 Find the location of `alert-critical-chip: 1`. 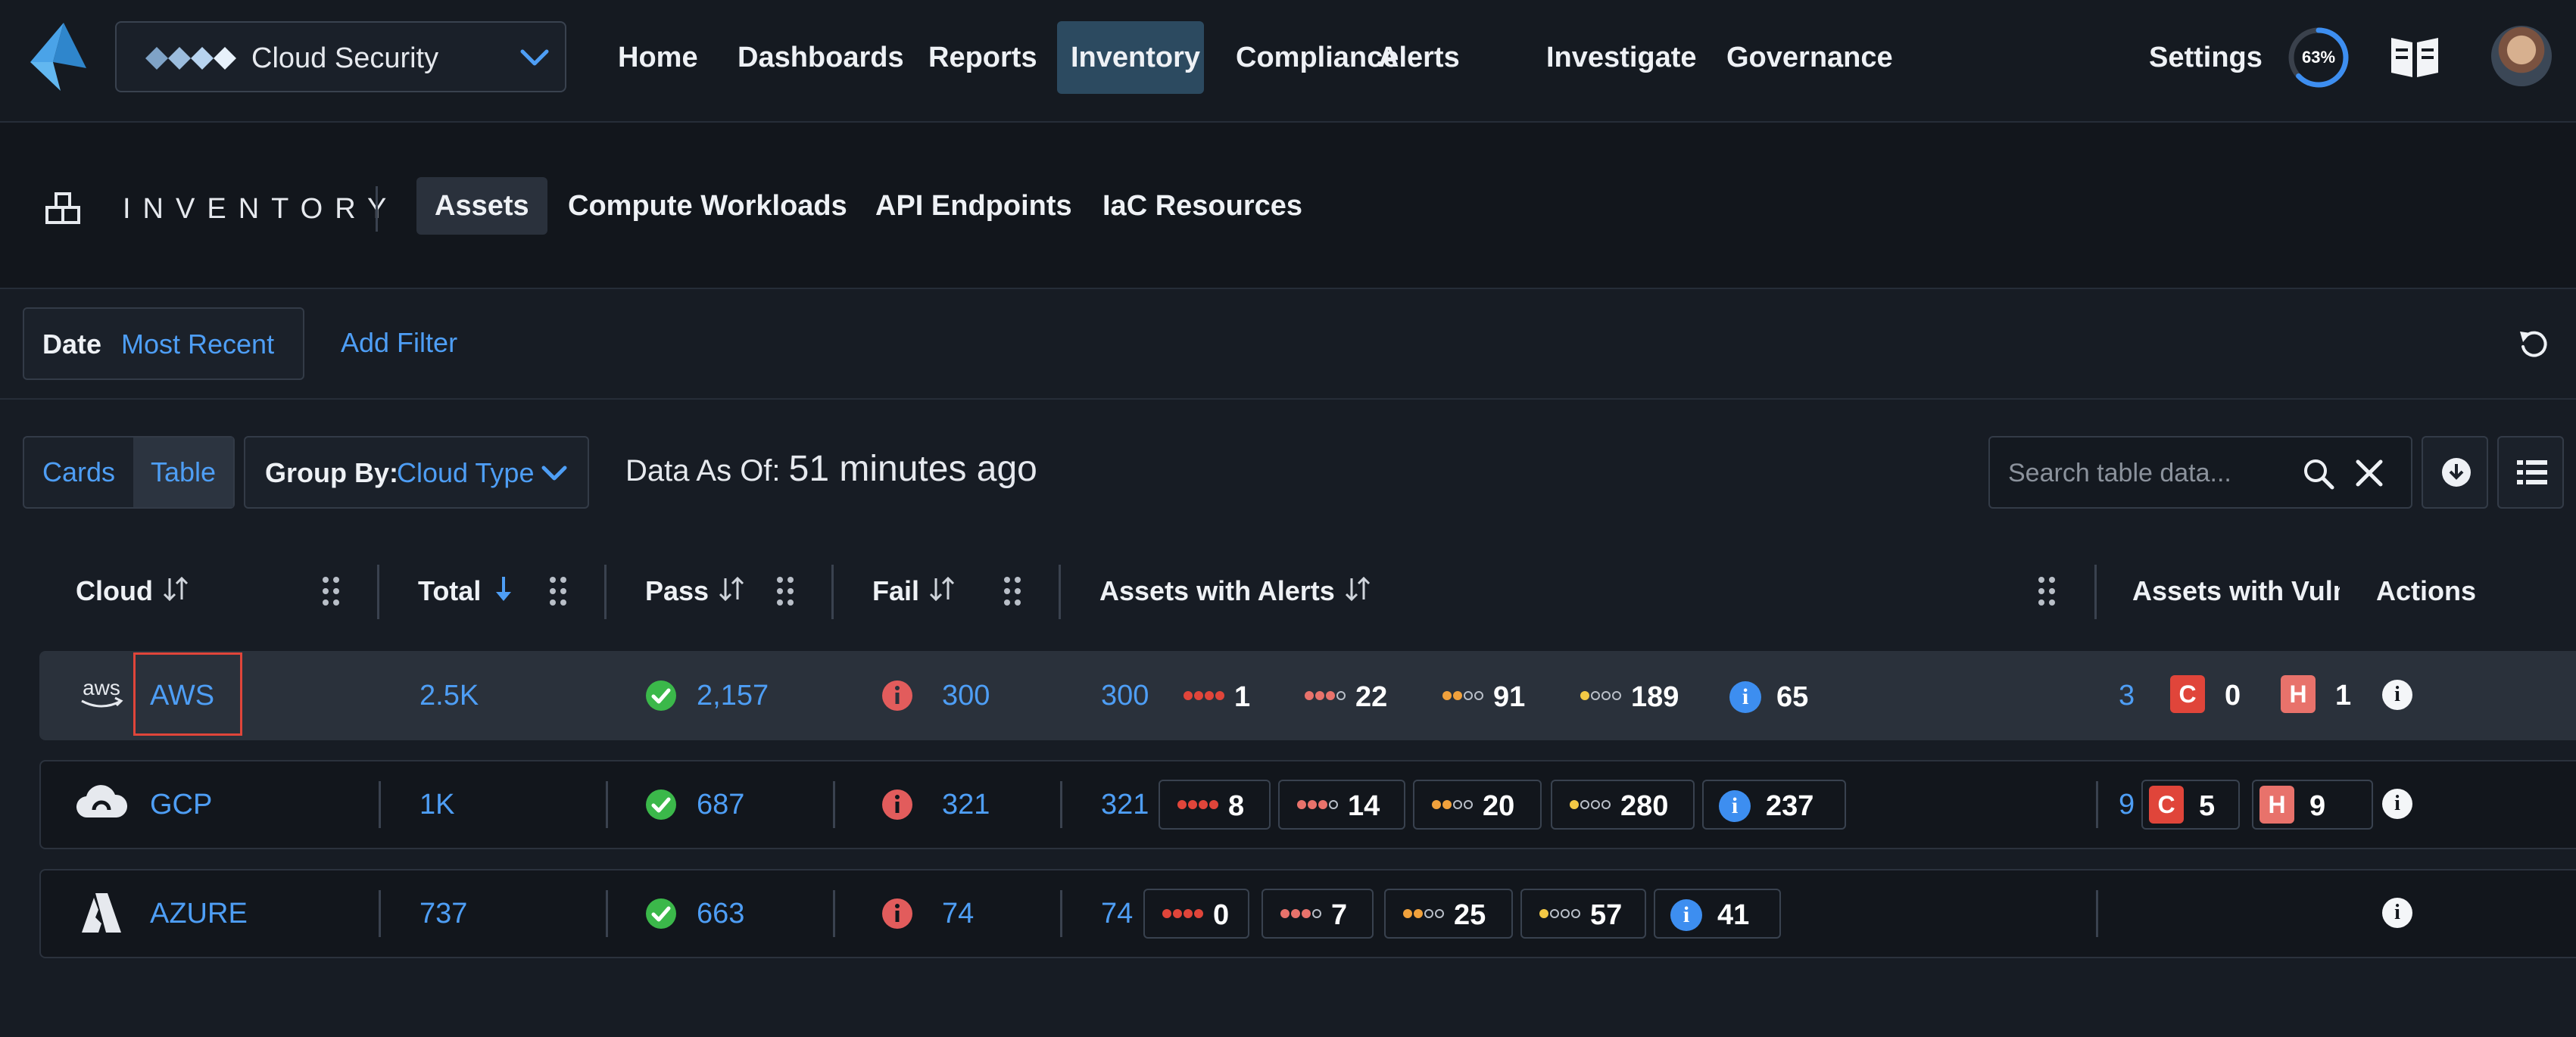

alert-critical-chip: 1 is located at coordinates (1218, 696).